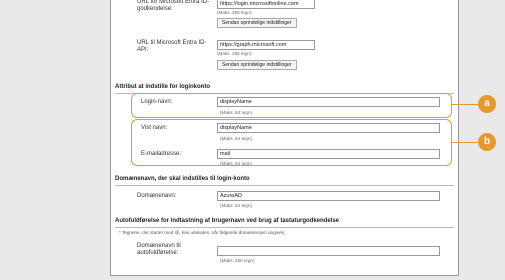 Image resolution: width=505 pixels, height=280 pixels. Describe the element at coordinates (487, 142) in the screenshot. I see `callout-b-badge: b` at that location.